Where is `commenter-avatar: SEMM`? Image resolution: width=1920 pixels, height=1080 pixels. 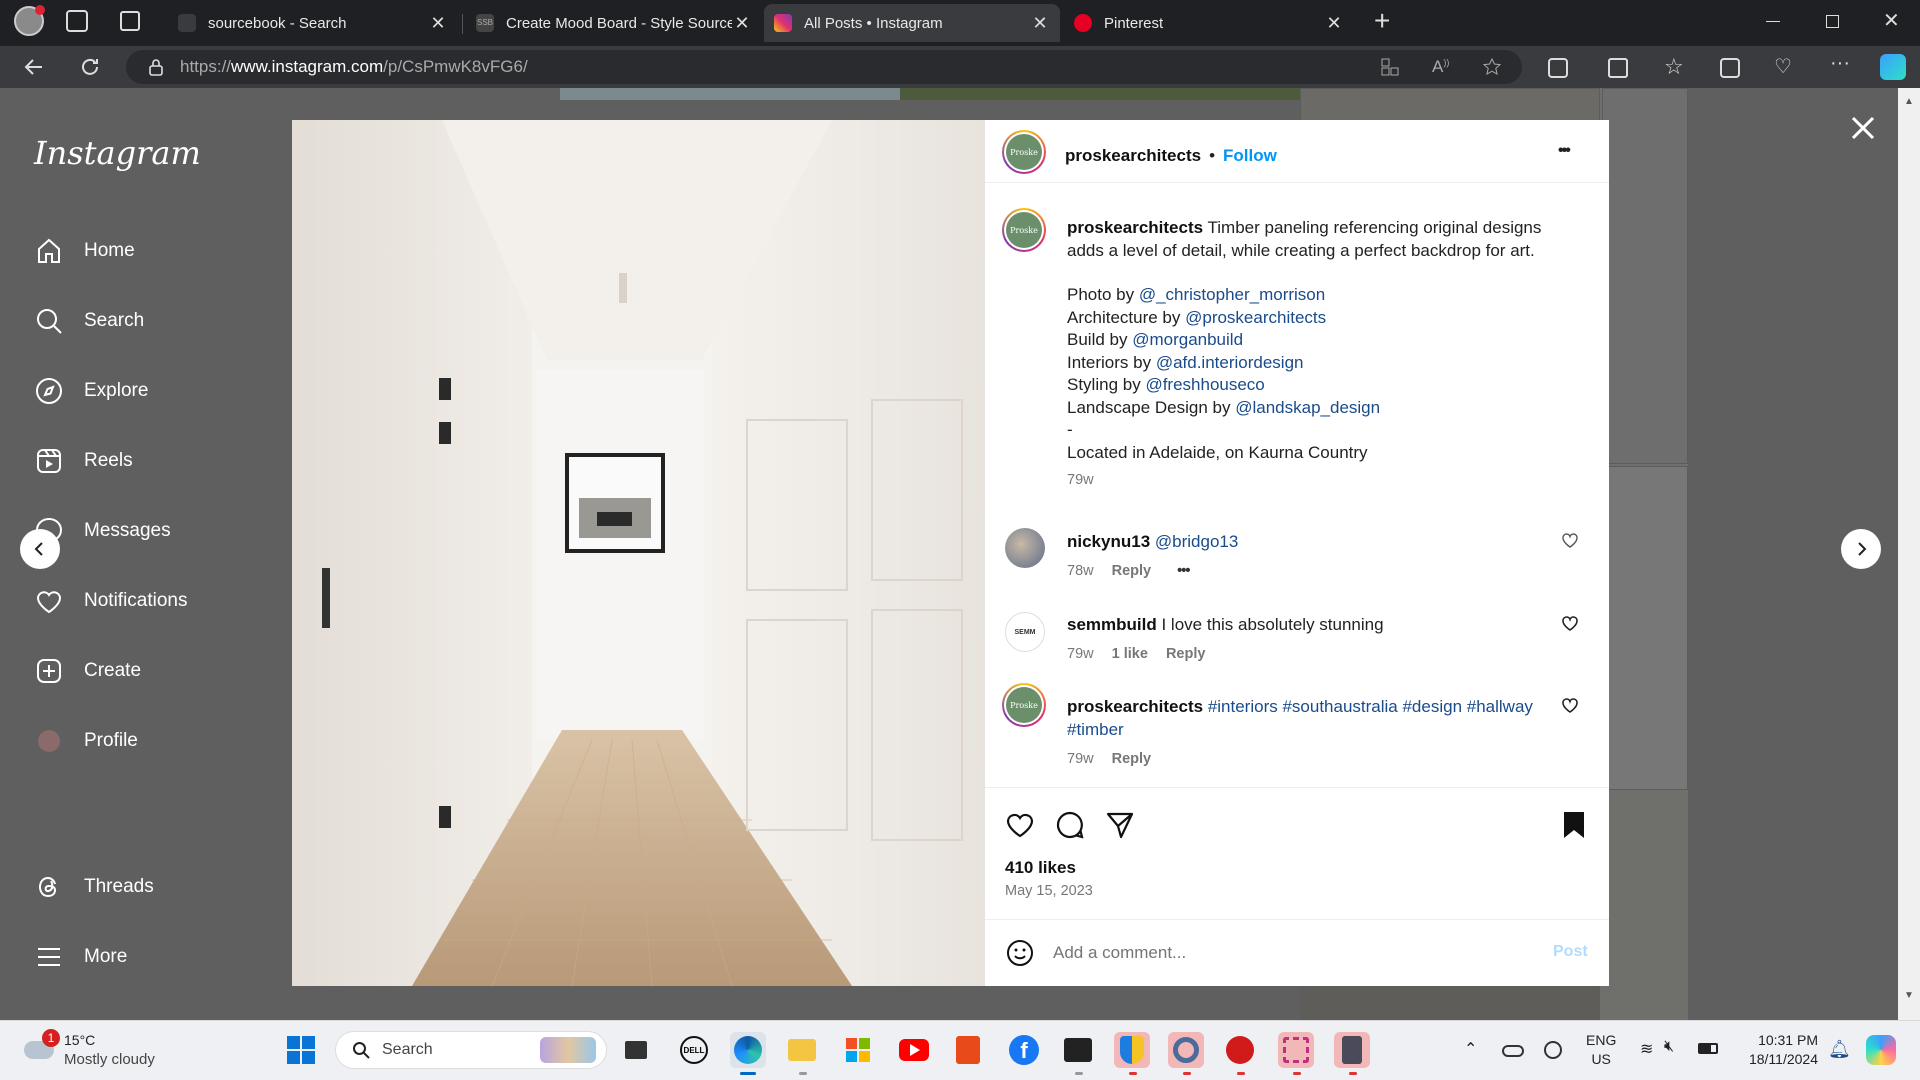 commenter-avatar: SEMM is located at coordinates (1025, 632).